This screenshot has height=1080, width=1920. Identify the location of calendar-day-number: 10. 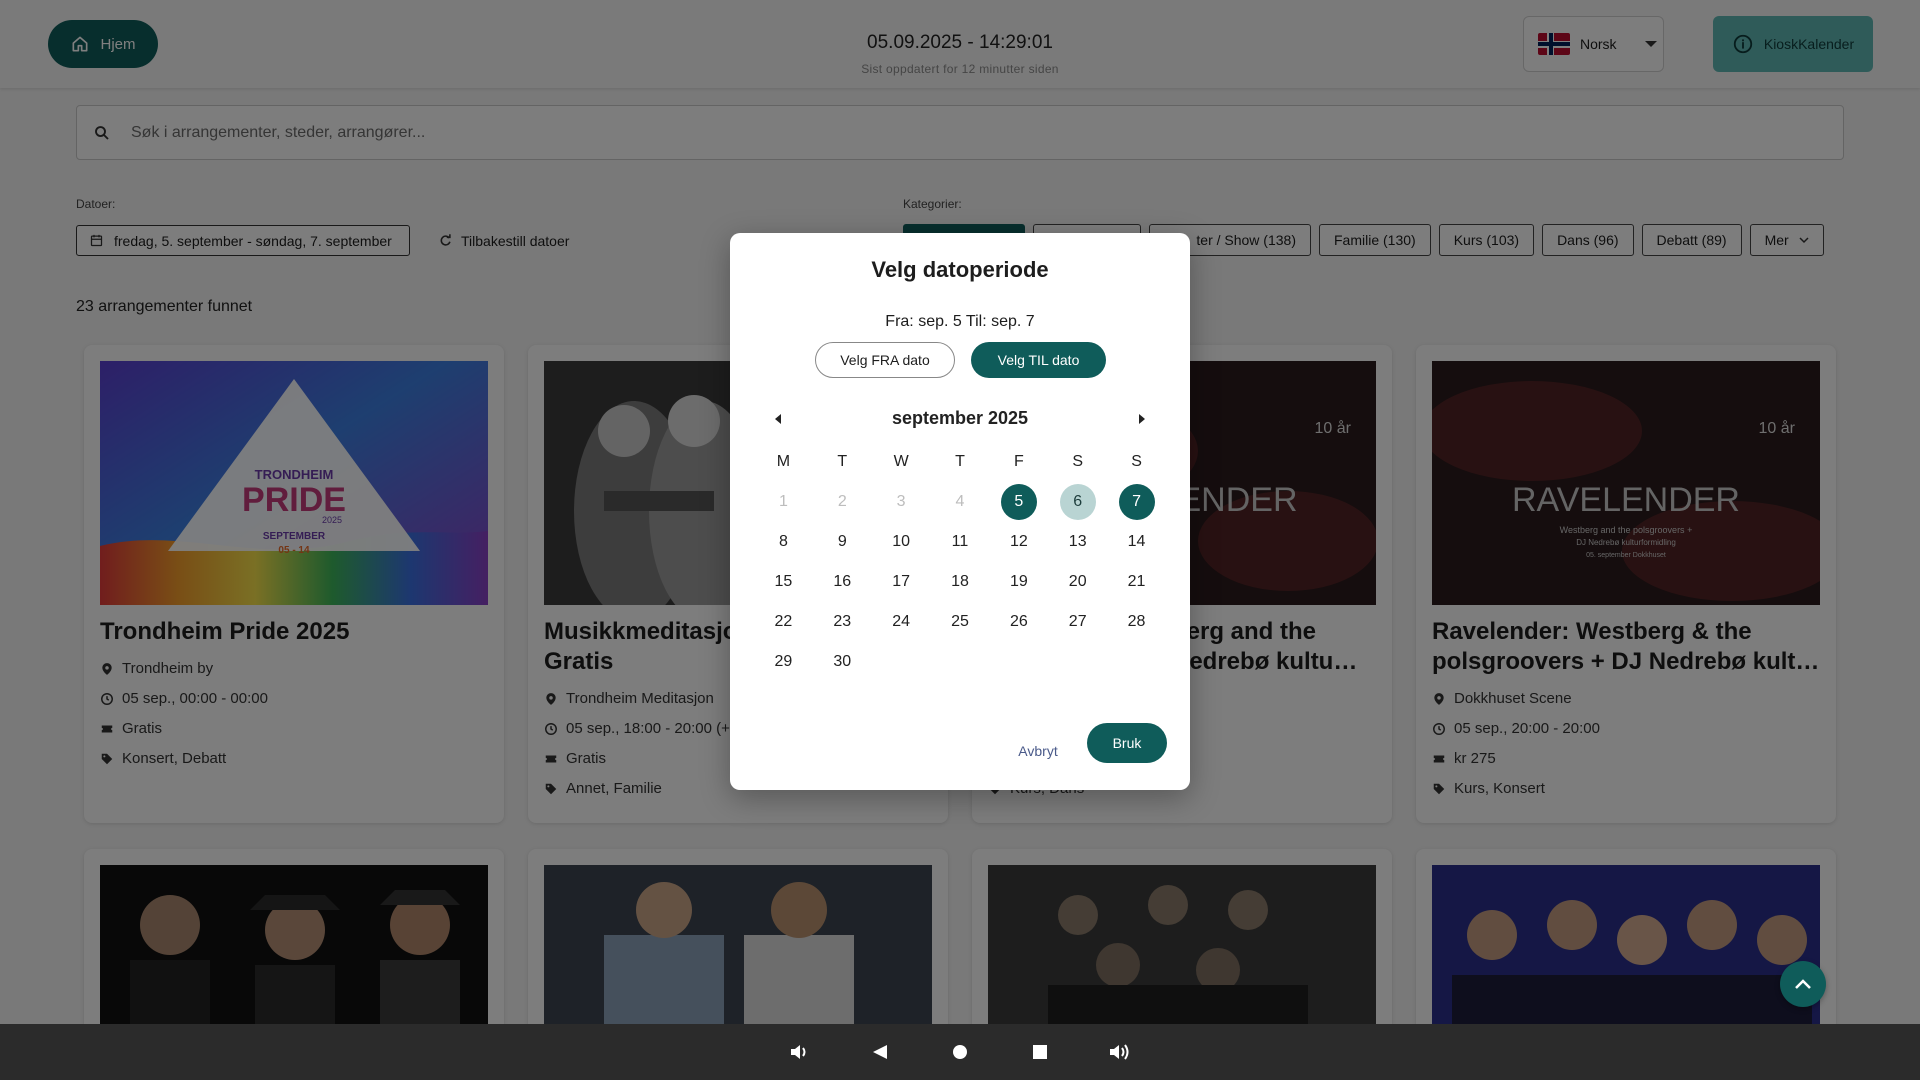
(901, 541).